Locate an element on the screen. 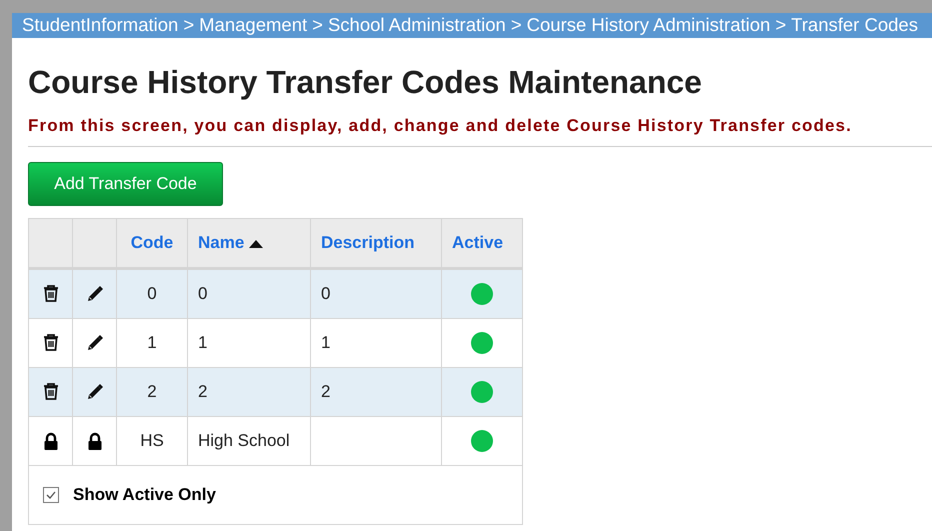 The image size is (932, 531). breadcrumb-link: Management is located at coordinates (253, 24).